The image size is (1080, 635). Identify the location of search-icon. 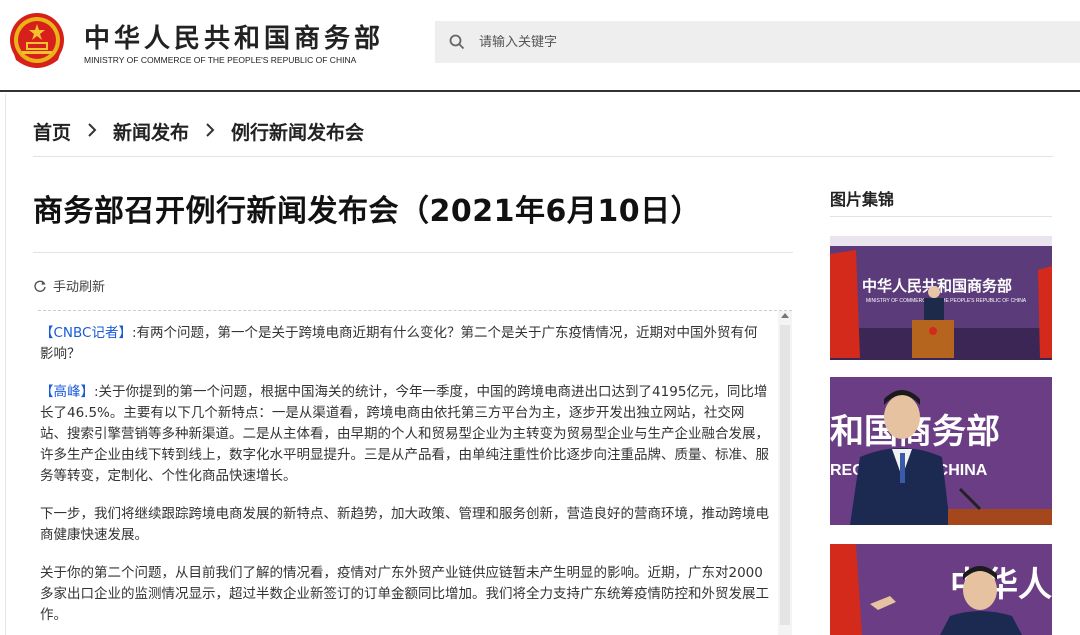
(457, 42).